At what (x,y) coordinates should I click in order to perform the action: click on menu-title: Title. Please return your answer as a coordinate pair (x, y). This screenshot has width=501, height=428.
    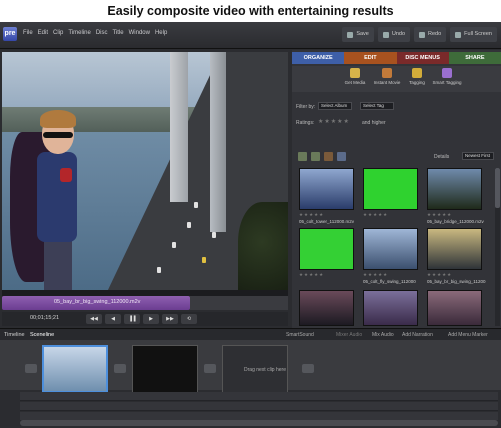
    Looking at the image, I should click on (117, 33).